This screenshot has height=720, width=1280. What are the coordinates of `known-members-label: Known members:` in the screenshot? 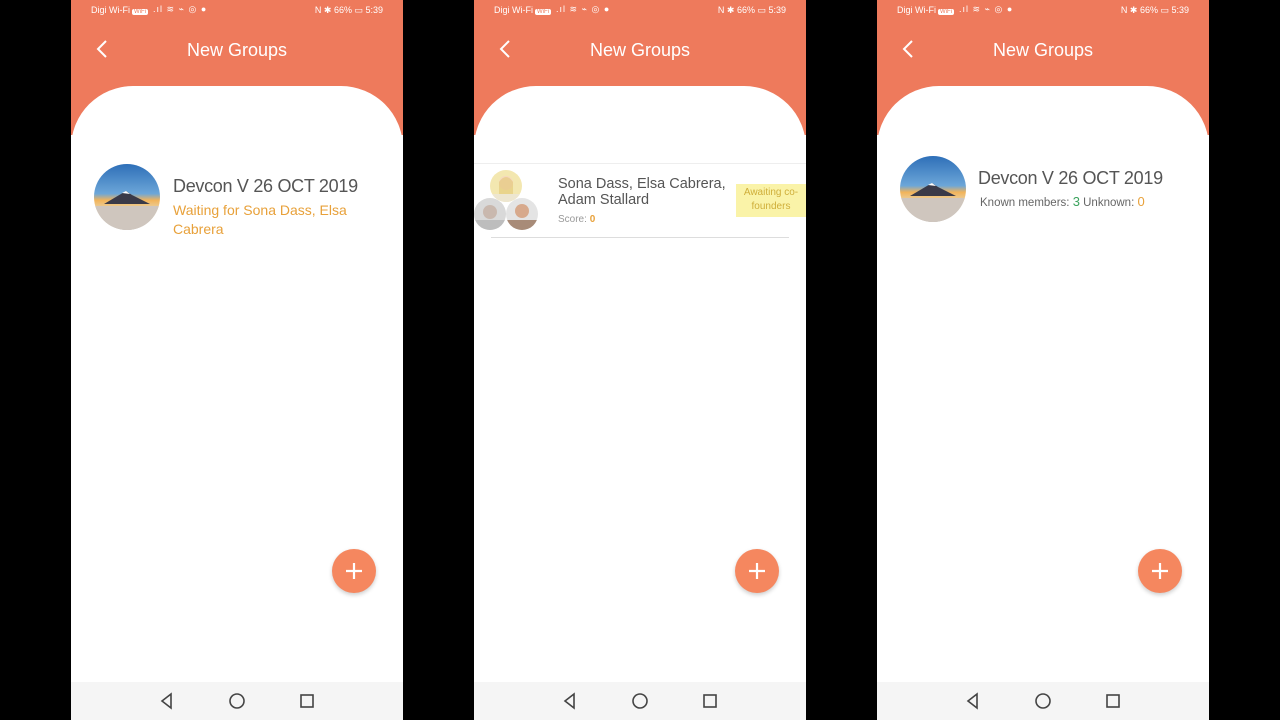 It's located at (1025, 203).